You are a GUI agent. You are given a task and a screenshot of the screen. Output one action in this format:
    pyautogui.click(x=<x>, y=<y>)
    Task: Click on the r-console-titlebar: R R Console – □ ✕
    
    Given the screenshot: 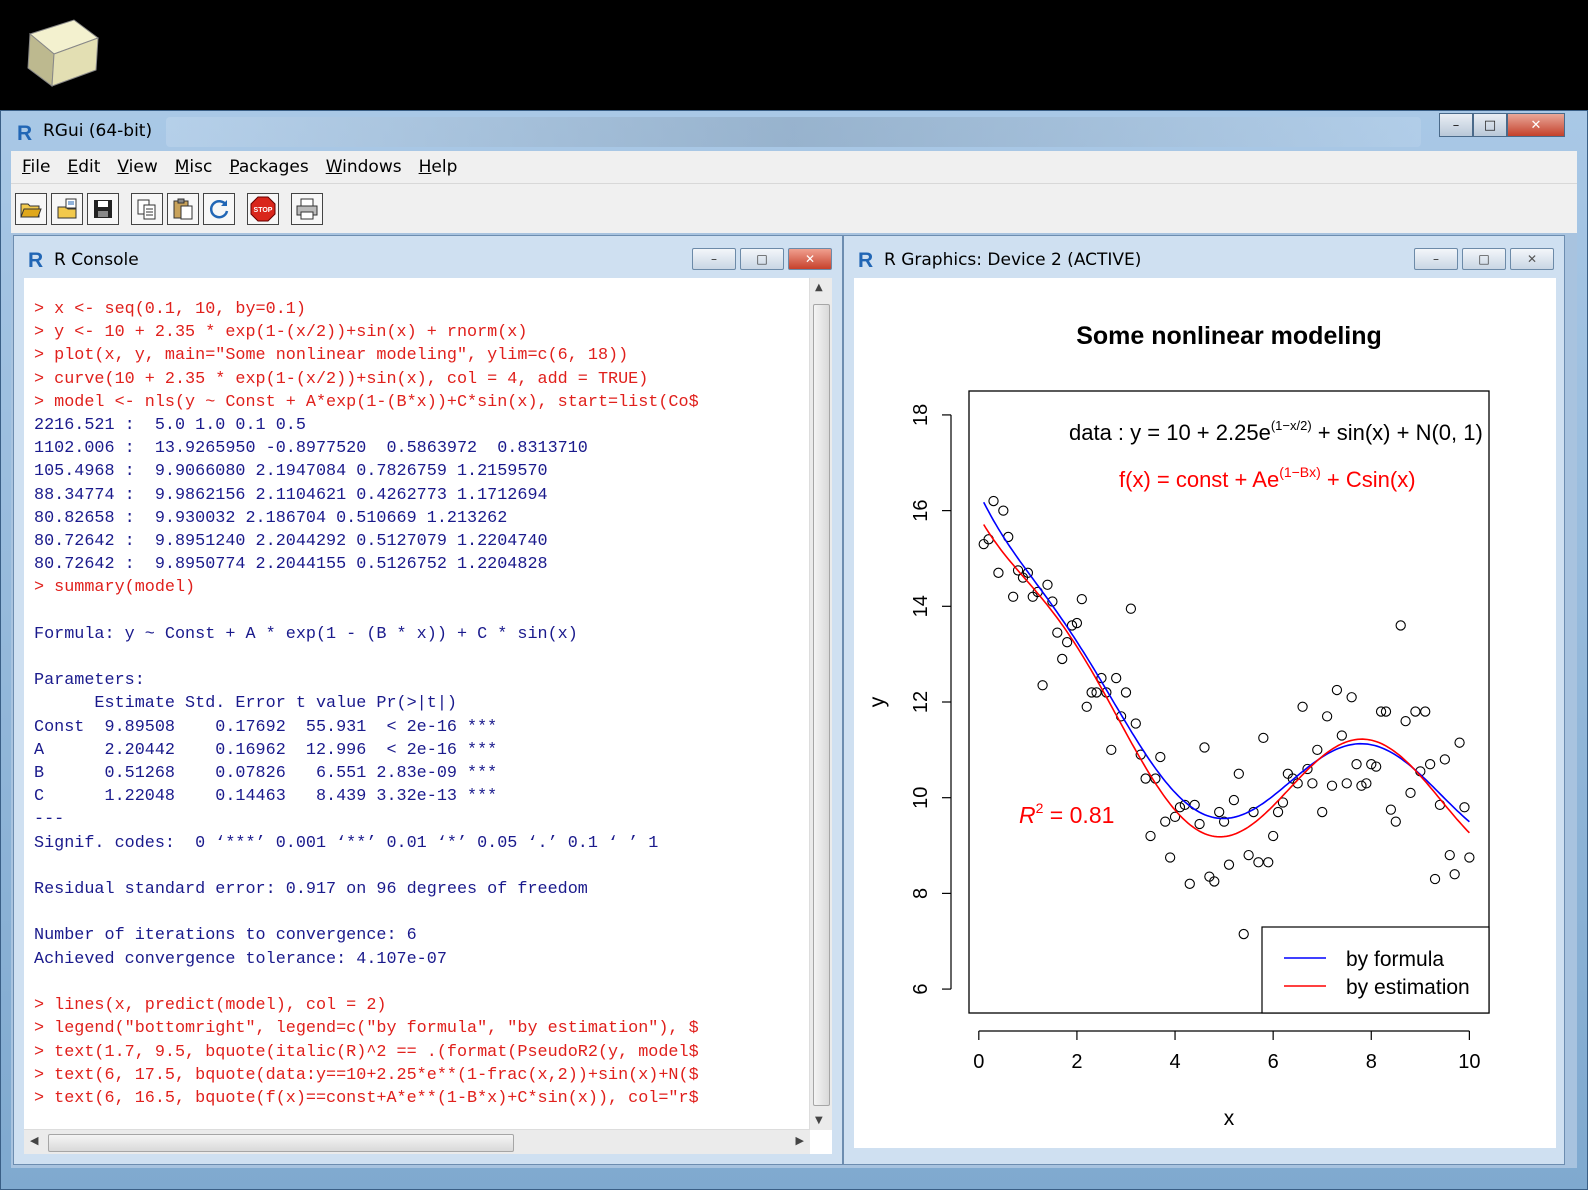 What is the action you would take?
    pyautogui.click(x=428, y=257)
    